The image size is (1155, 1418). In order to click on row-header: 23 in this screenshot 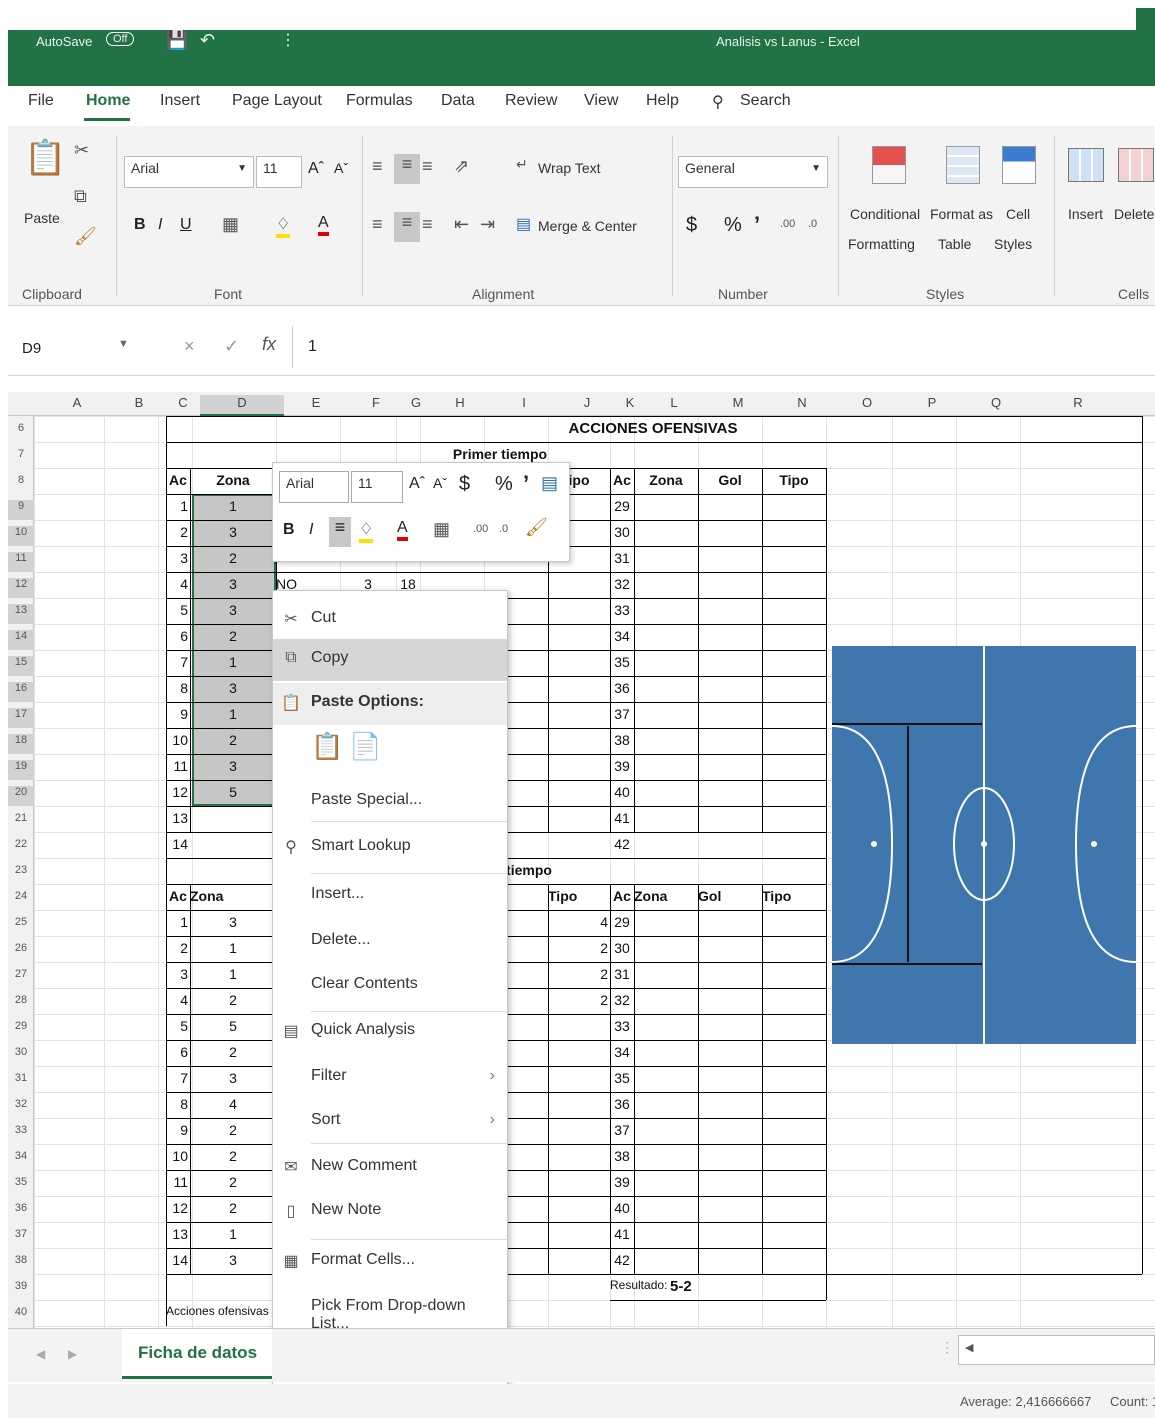, I will do `click(21, 870)`.